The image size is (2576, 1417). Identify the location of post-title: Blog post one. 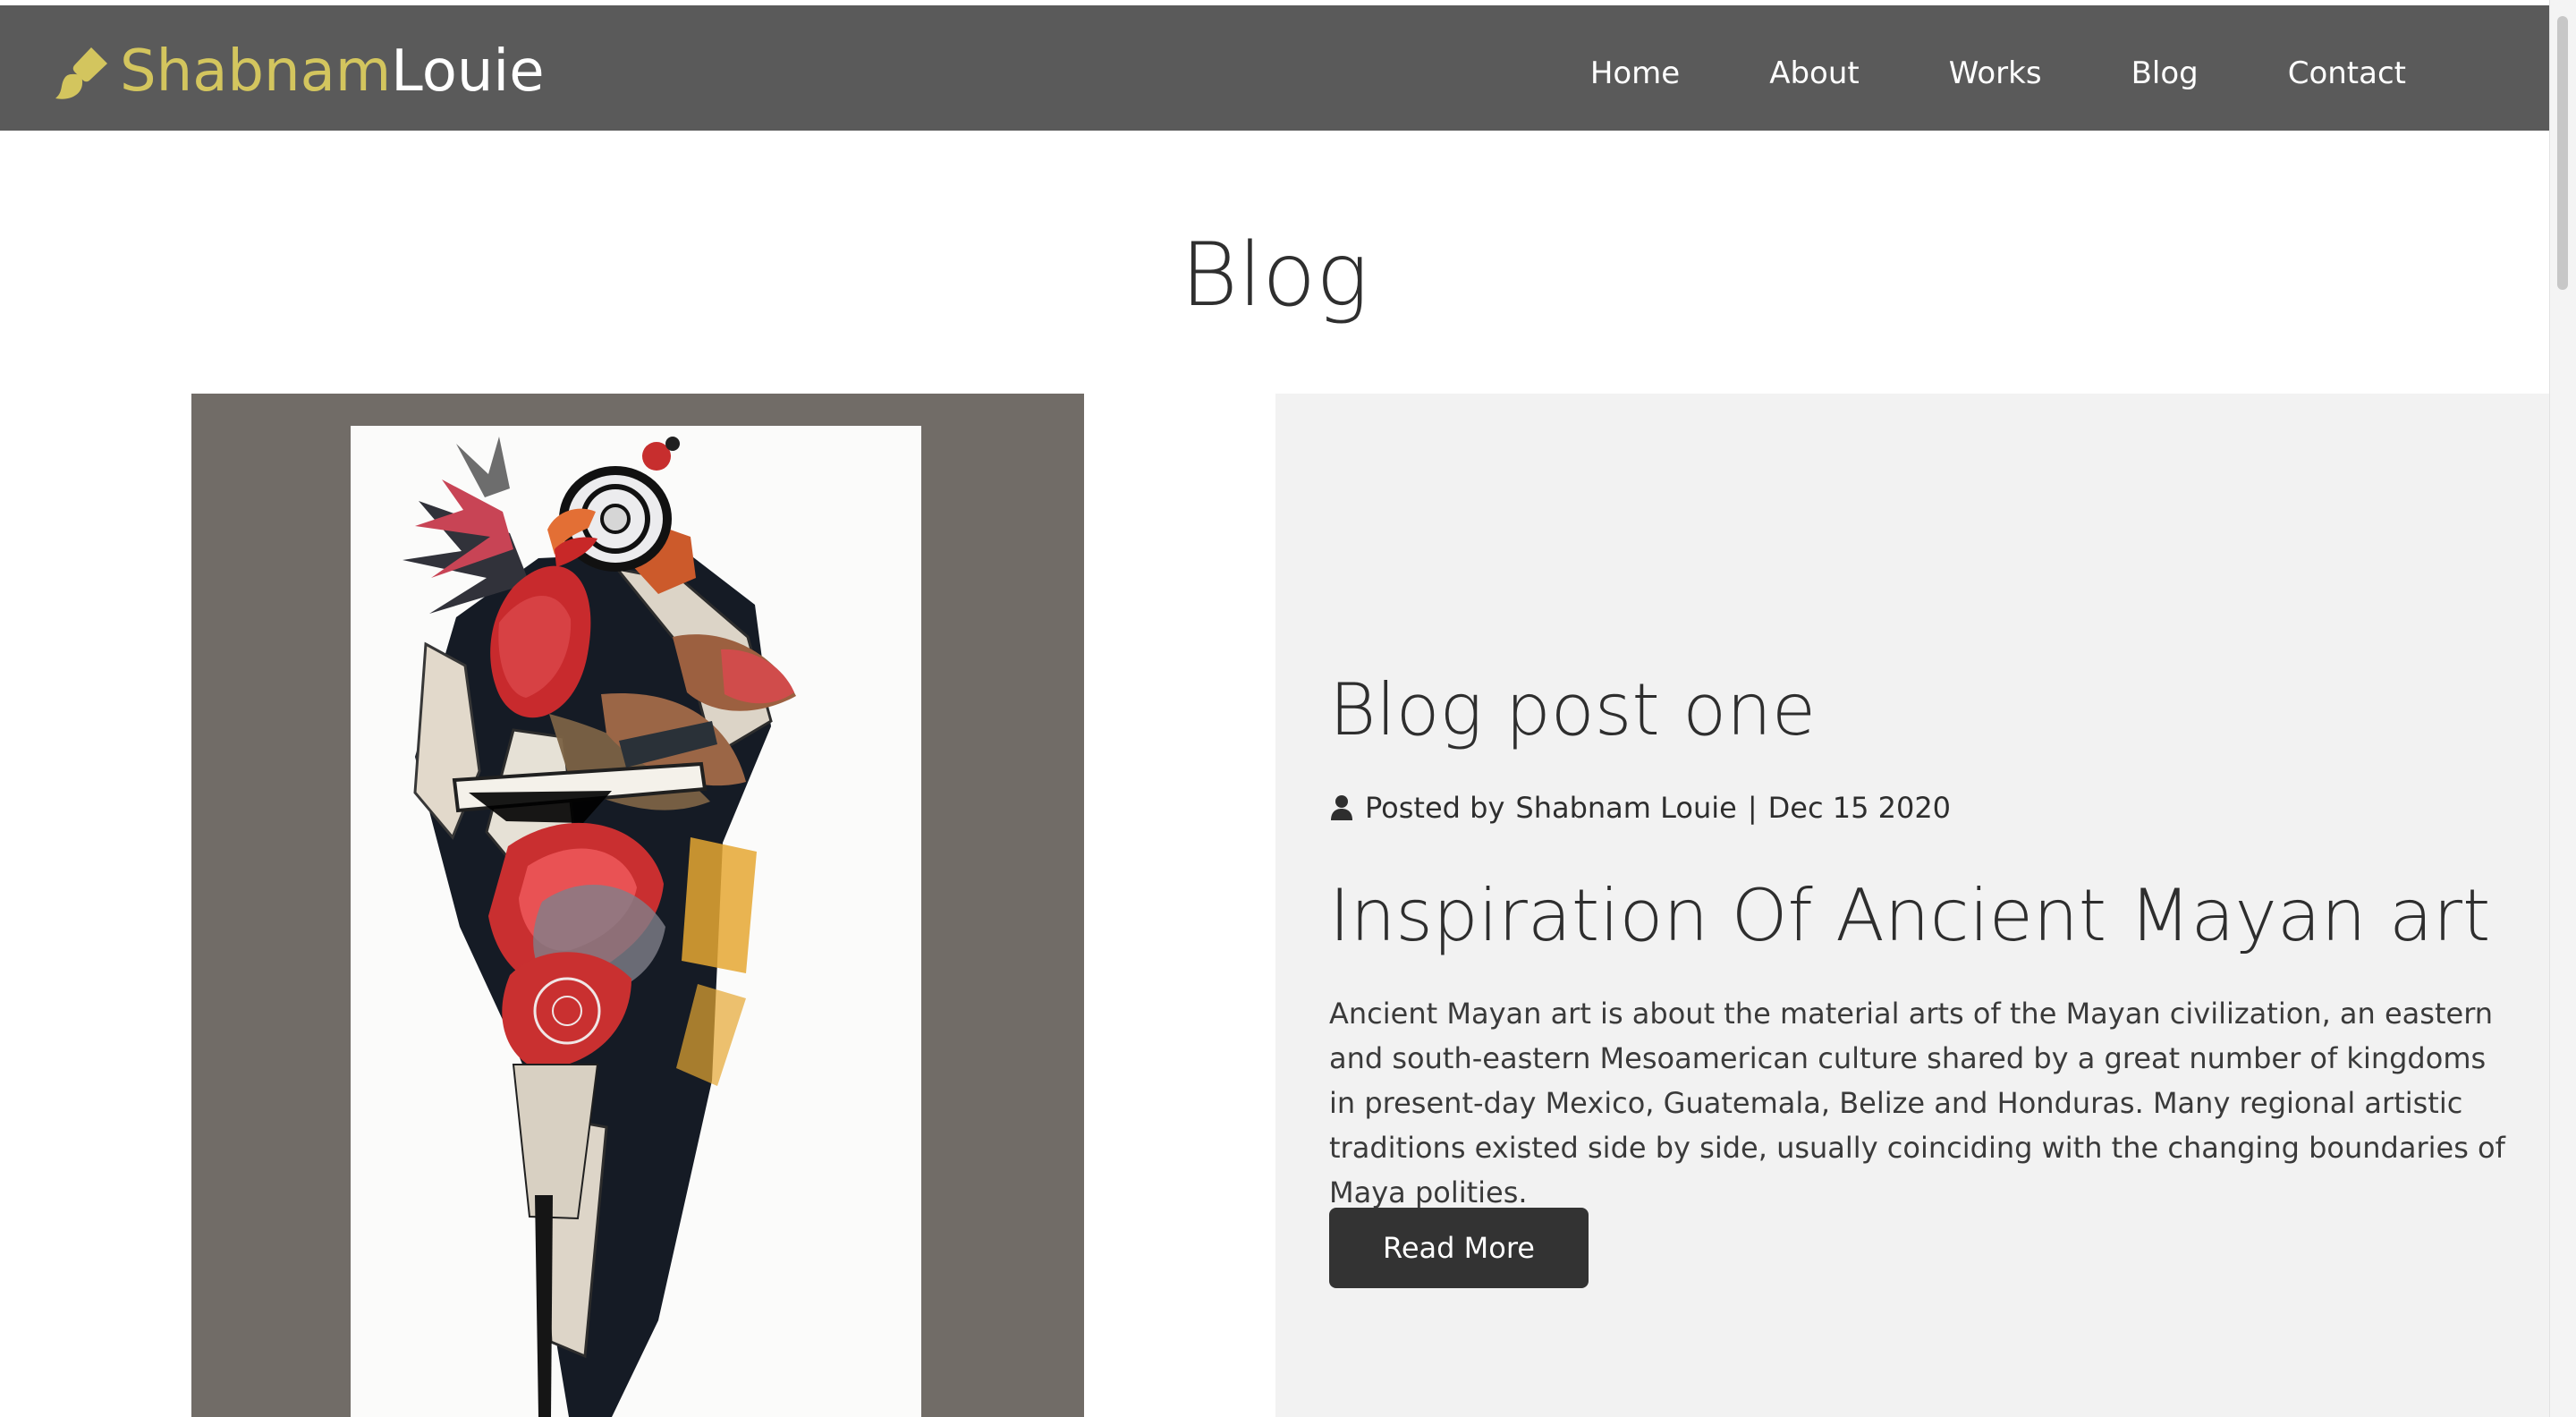
(1573, 709).